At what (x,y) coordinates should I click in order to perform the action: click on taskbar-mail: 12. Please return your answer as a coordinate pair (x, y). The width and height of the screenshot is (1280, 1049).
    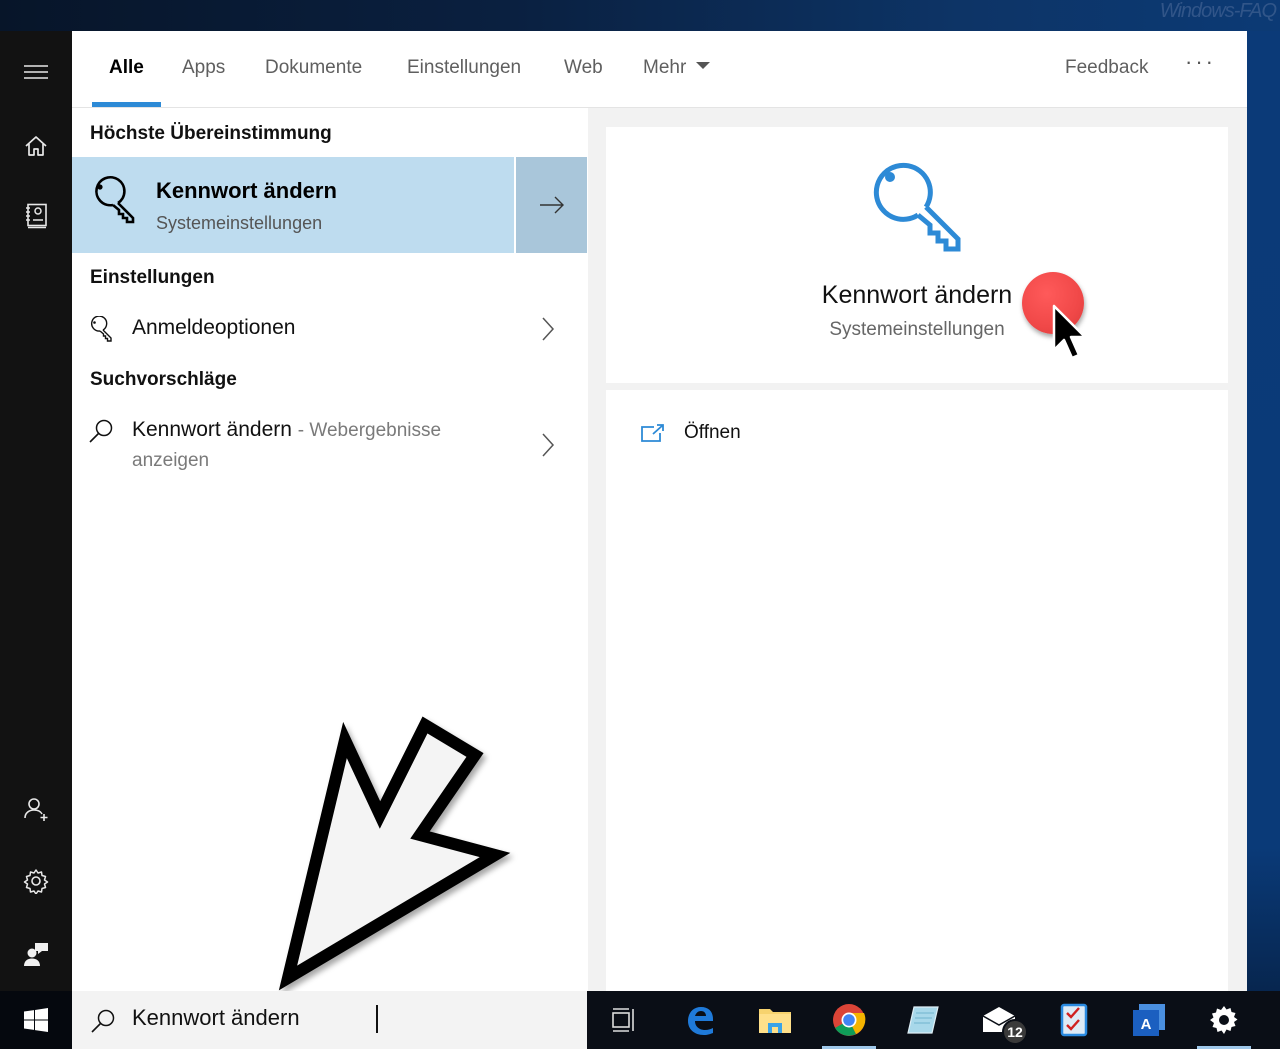
    Looking at the image, I should click on (999, 1020).